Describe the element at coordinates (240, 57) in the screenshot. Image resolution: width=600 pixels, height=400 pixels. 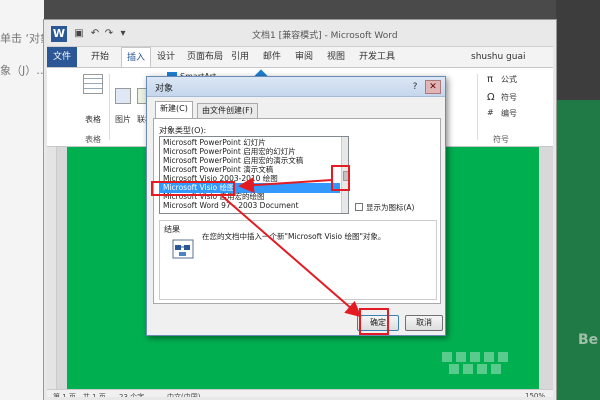
I see `tab-references: 引用` at that location.